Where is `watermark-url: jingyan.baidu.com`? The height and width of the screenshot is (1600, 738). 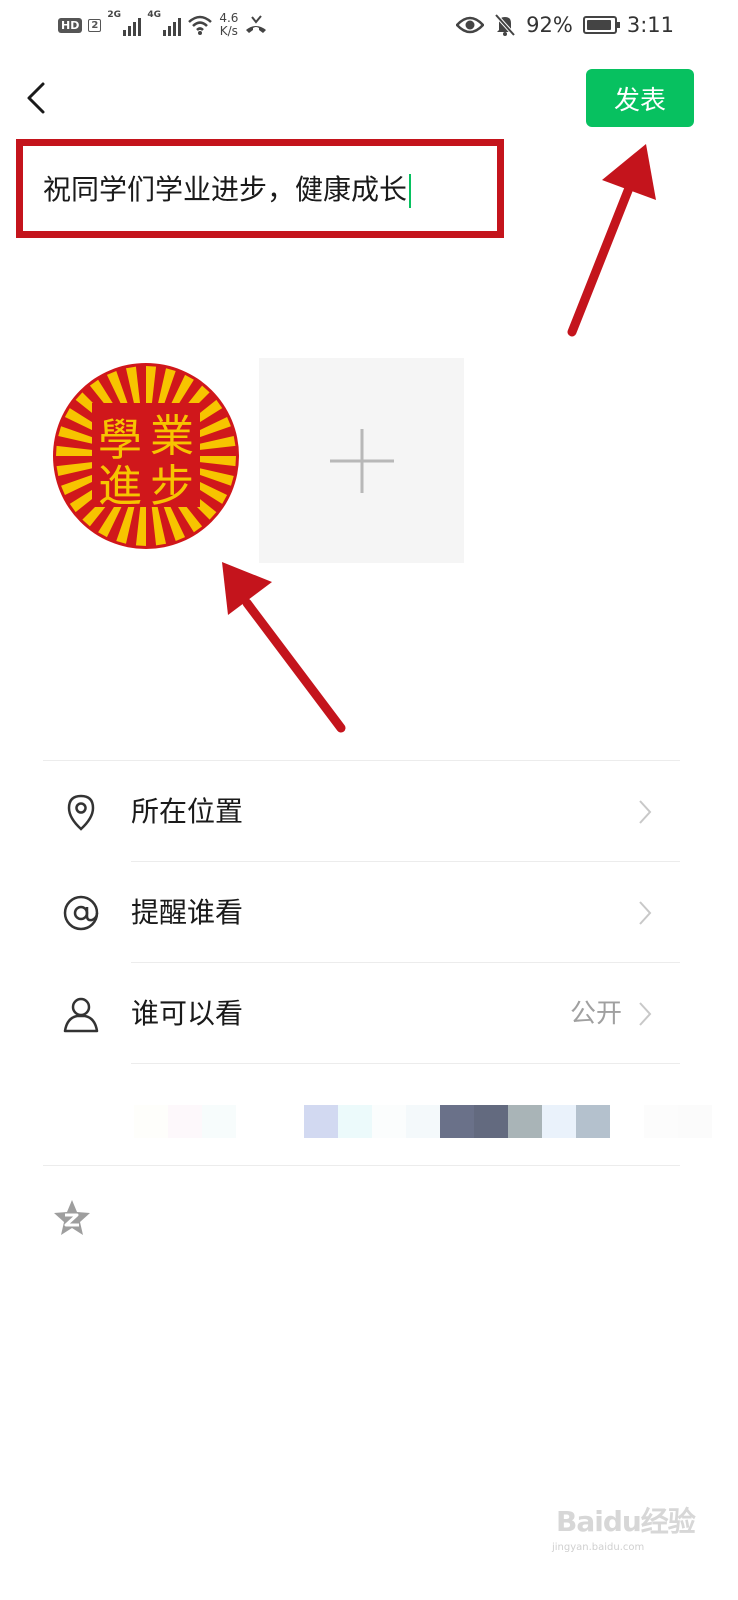 watermark-url: jingyan.baidu.com is located at coordinates (598, 1547).